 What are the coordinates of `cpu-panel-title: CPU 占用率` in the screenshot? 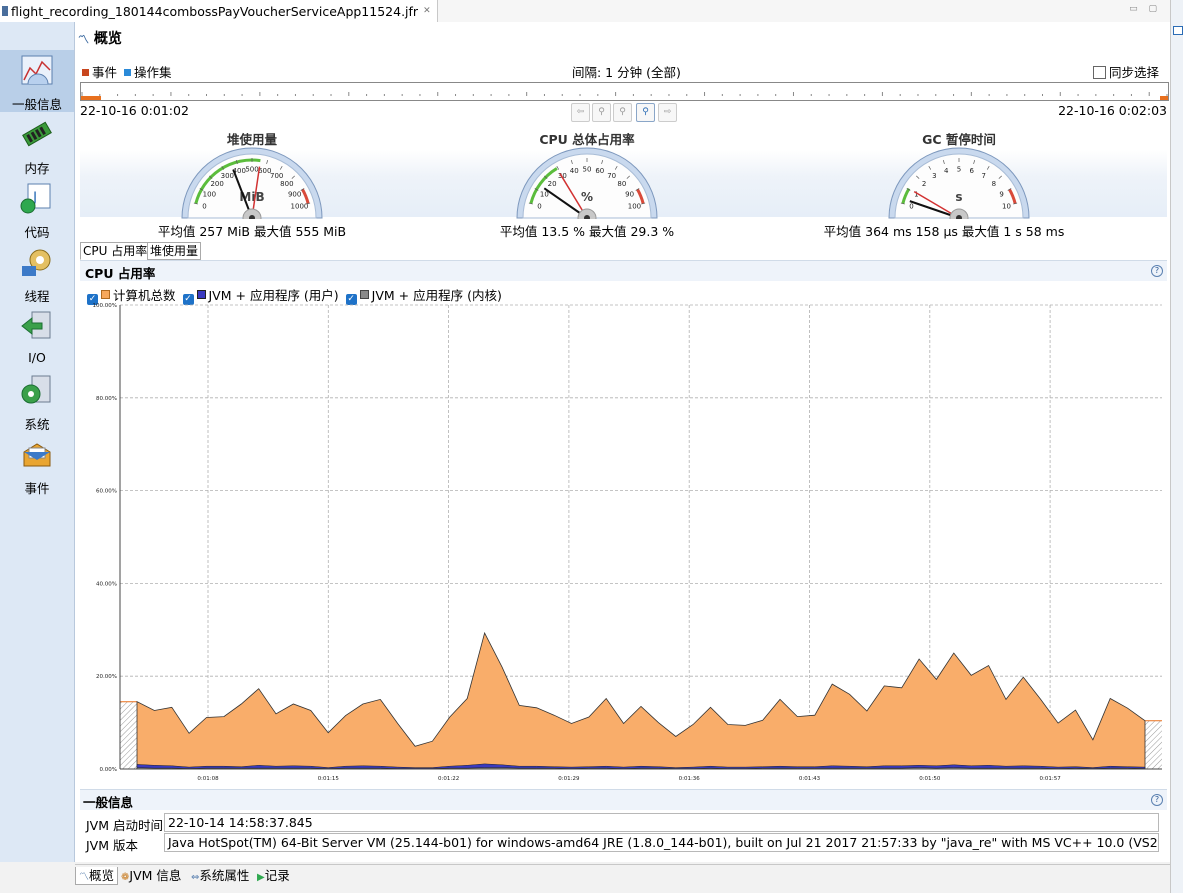 It's located at (120, 273).